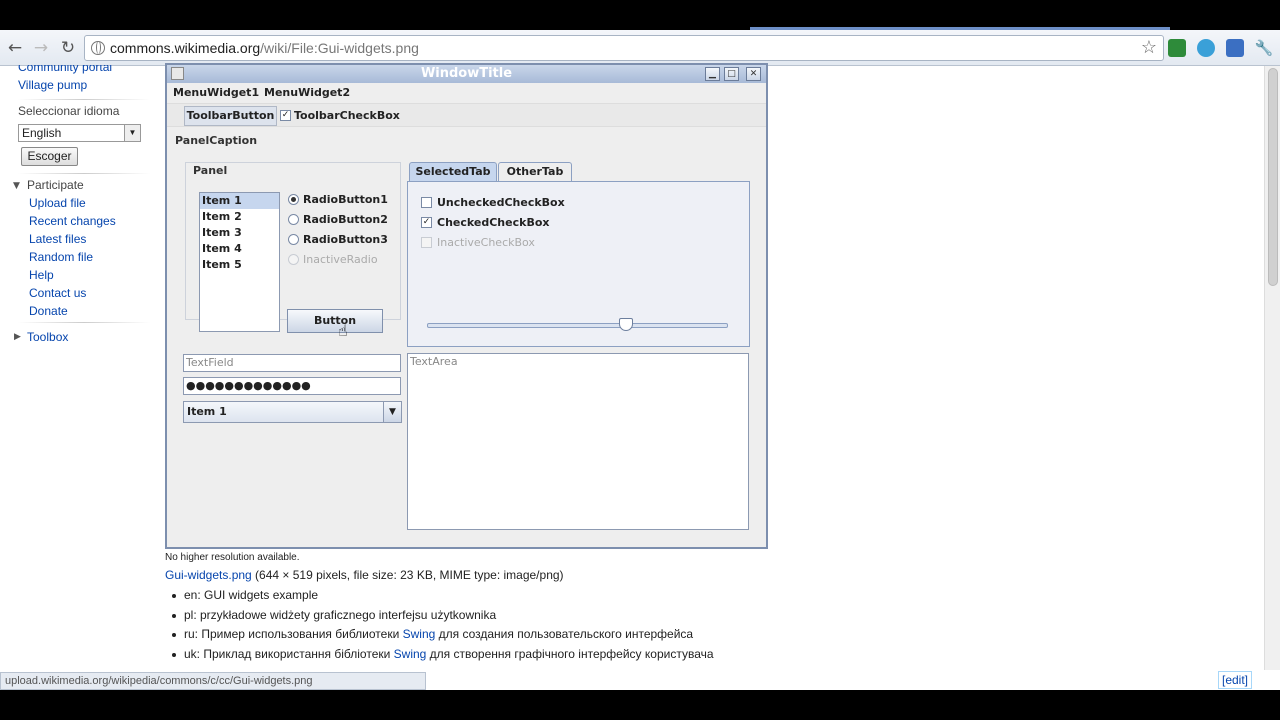 The image size is (1280, 720). Describe the element at coordinates (251, 595) in the screenshot. I see `description-text: en: GUI widgets example` at that location.